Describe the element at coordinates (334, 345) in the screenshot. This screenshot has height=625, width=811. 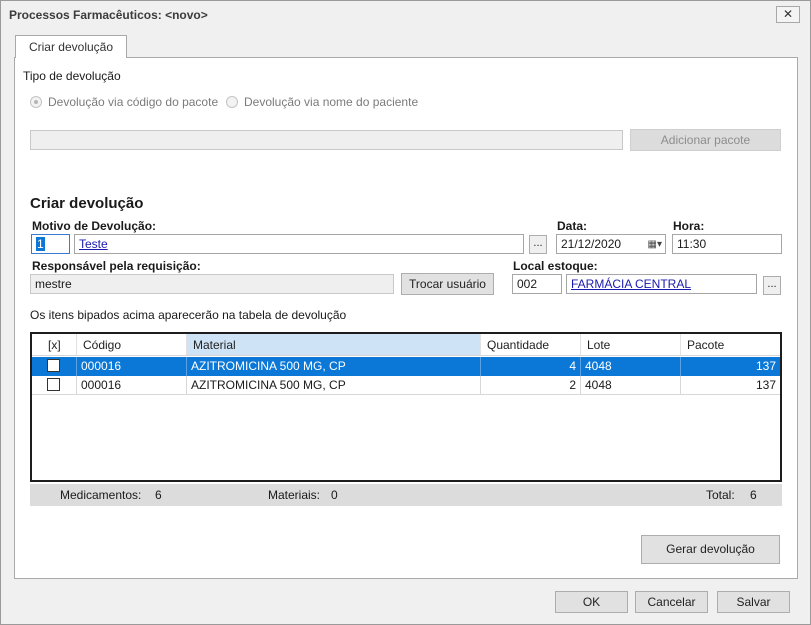
I see `header-material: Material` at that location.